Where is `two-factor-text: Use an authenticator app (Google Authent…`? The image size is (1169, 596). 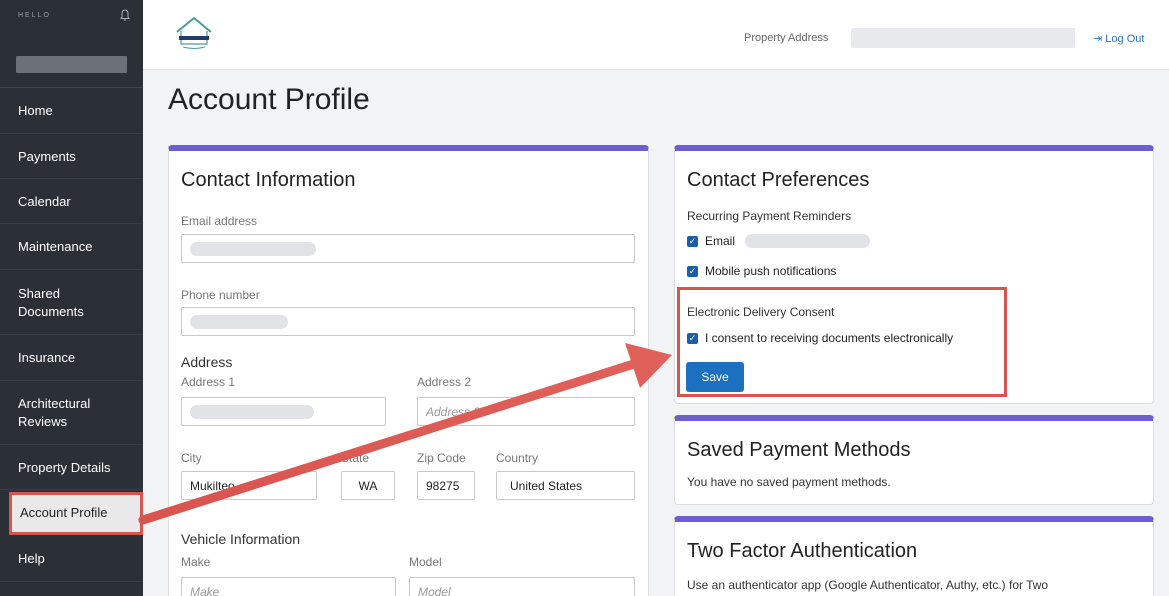
two-factor-text: Use an authenticator app (Google Authent… is located at coordinates (868, 585).